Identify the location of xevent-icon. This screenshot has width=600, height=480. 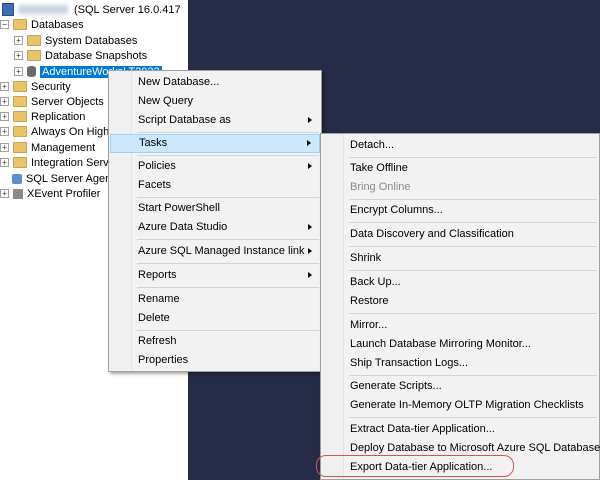
(18, 193).